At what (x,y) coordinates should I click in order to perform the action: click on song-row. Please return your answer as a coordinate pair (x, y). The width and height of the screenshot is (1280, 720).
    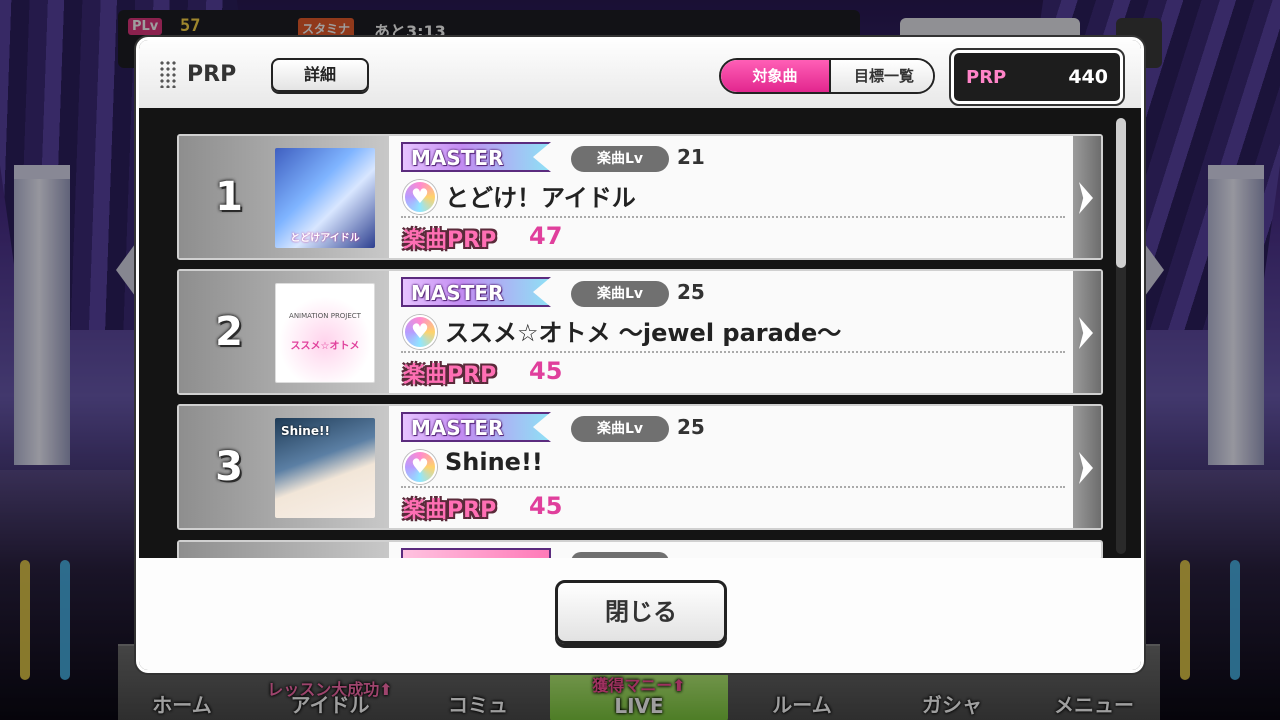
    Looking at the image, I should click on (640, 549).